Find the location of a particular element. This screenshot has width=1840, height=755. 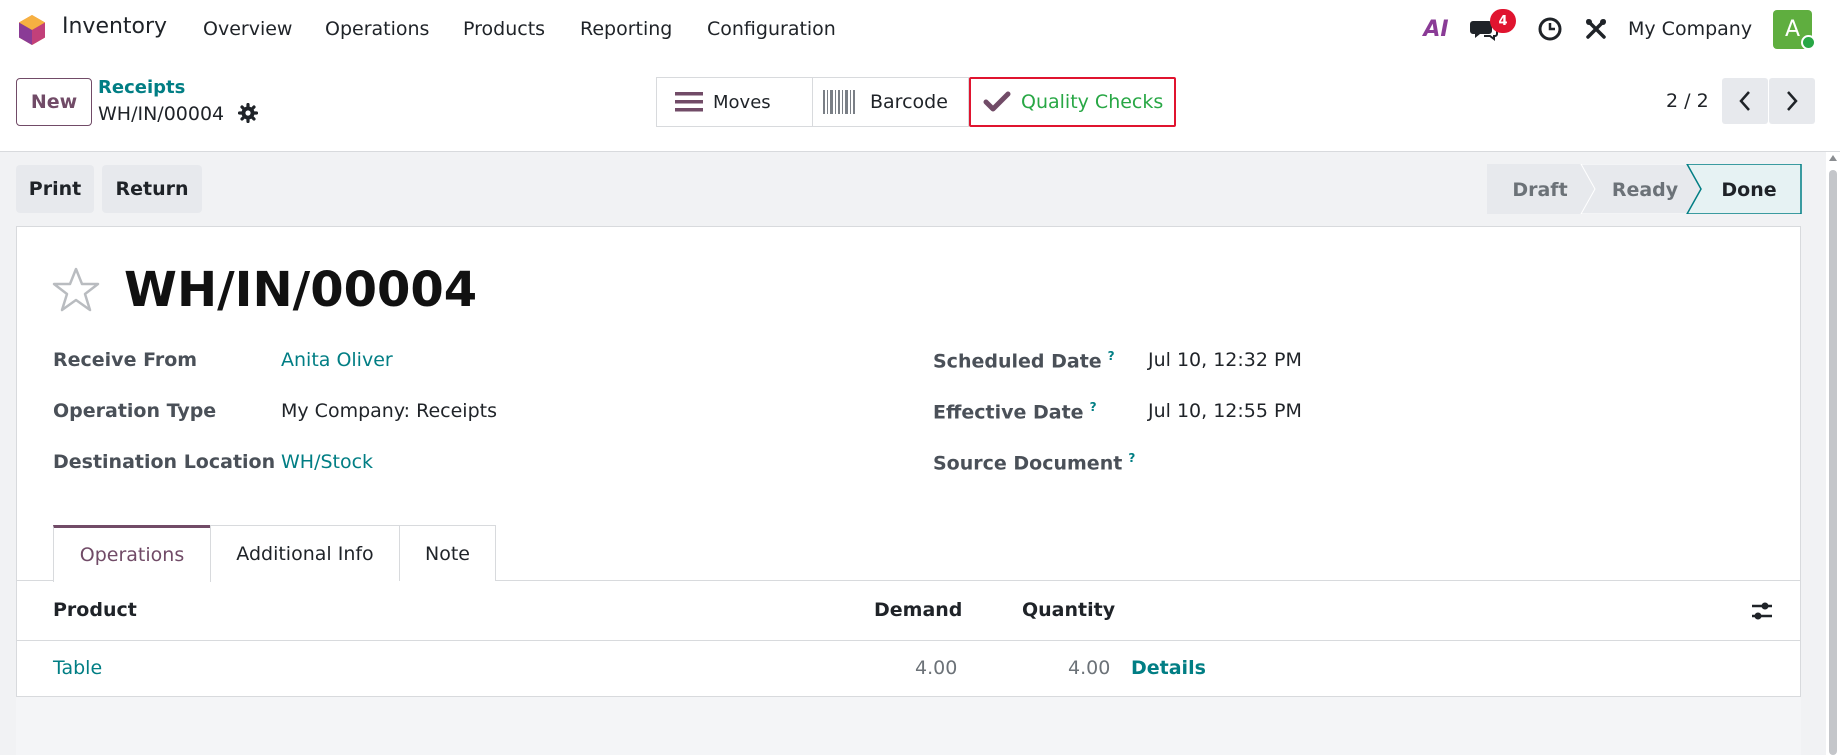

scheduled-date-label: Scheduled Date? is located at coordinates (1024, 361).